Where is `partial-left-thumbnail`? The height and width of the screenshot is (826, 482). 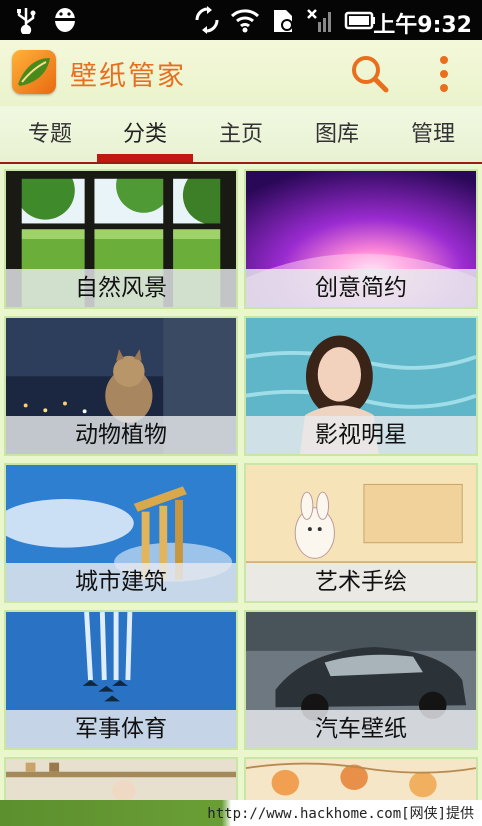 partial-left-thumbnail is located at coordinates (121, 779).